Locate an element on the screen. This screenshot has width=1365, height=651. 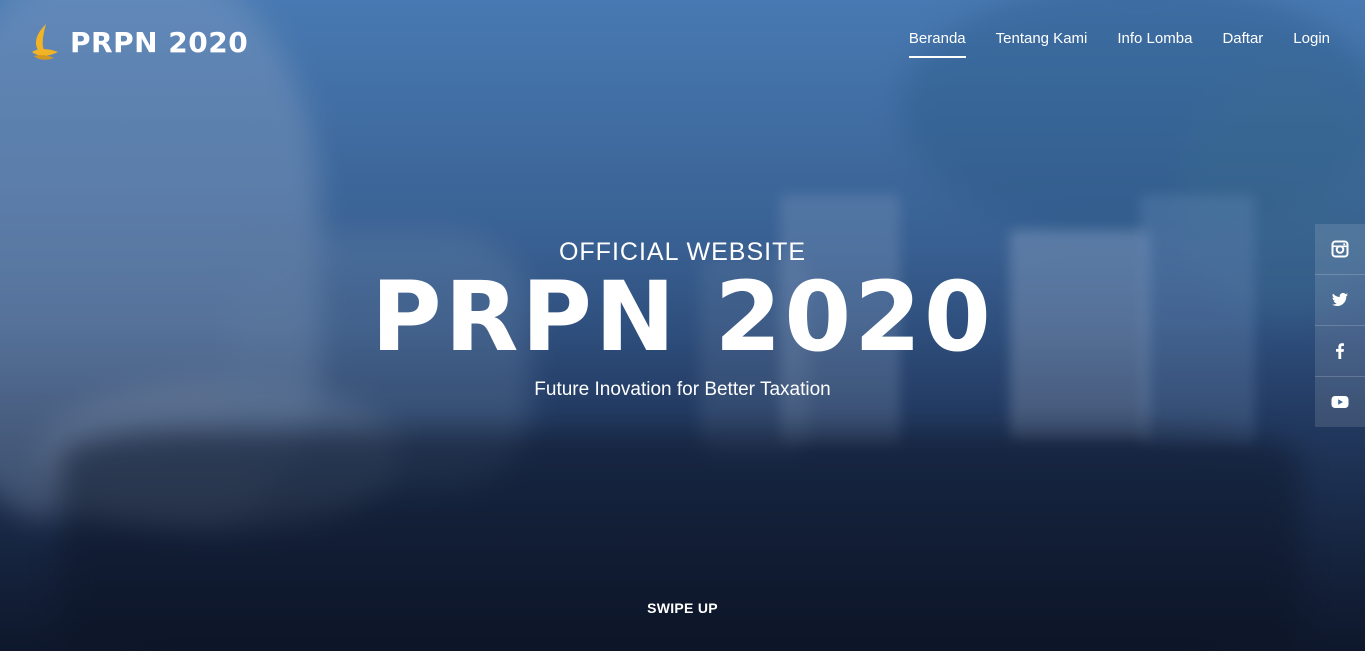
twitter-icon is located at coordinates (1340, 299).